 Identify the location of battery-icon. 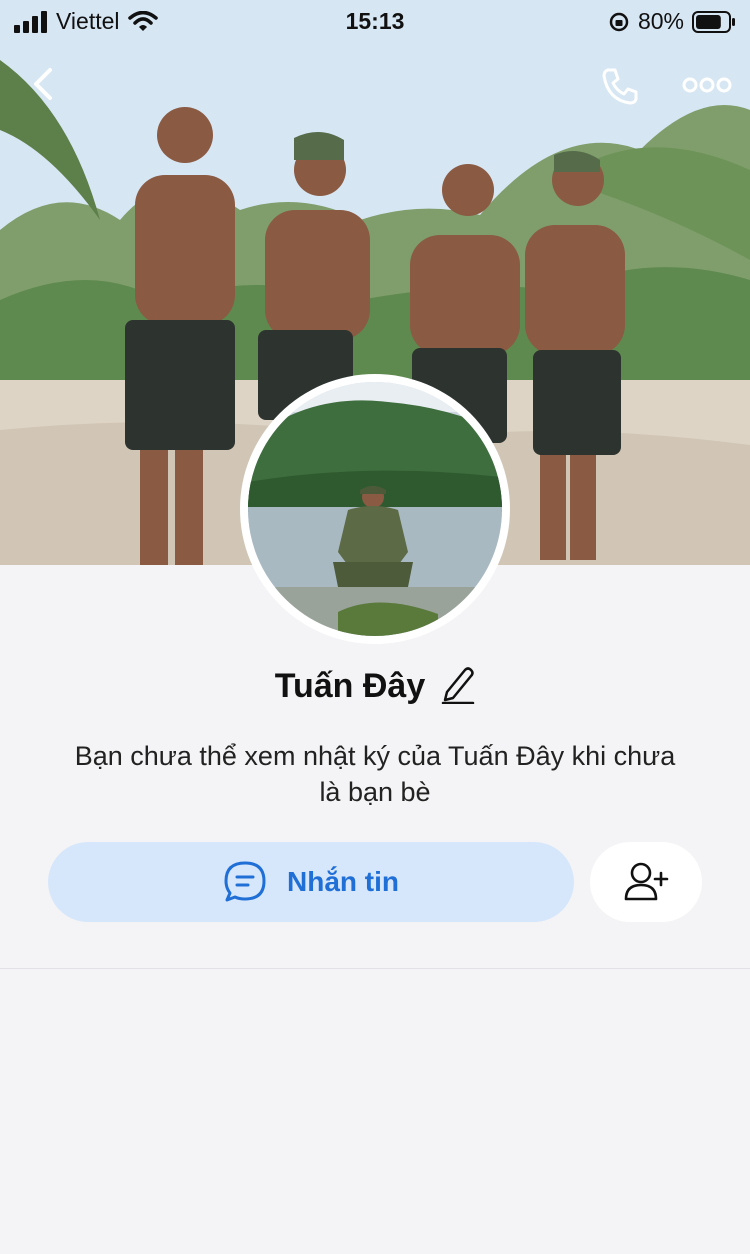
(713, 21).